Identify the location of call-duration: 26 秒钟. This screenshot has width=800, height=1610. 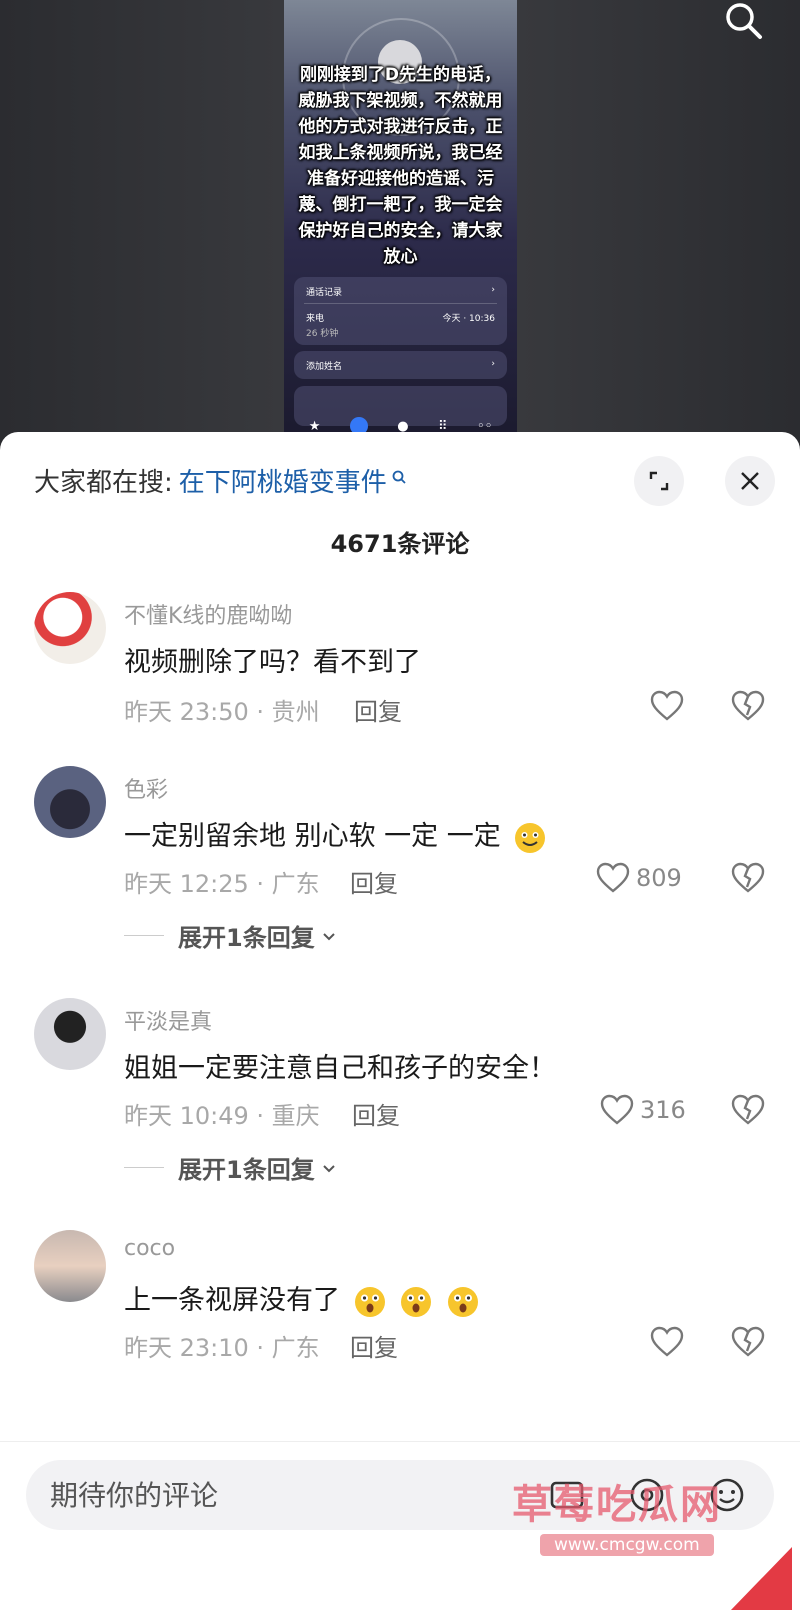
(322, 334).